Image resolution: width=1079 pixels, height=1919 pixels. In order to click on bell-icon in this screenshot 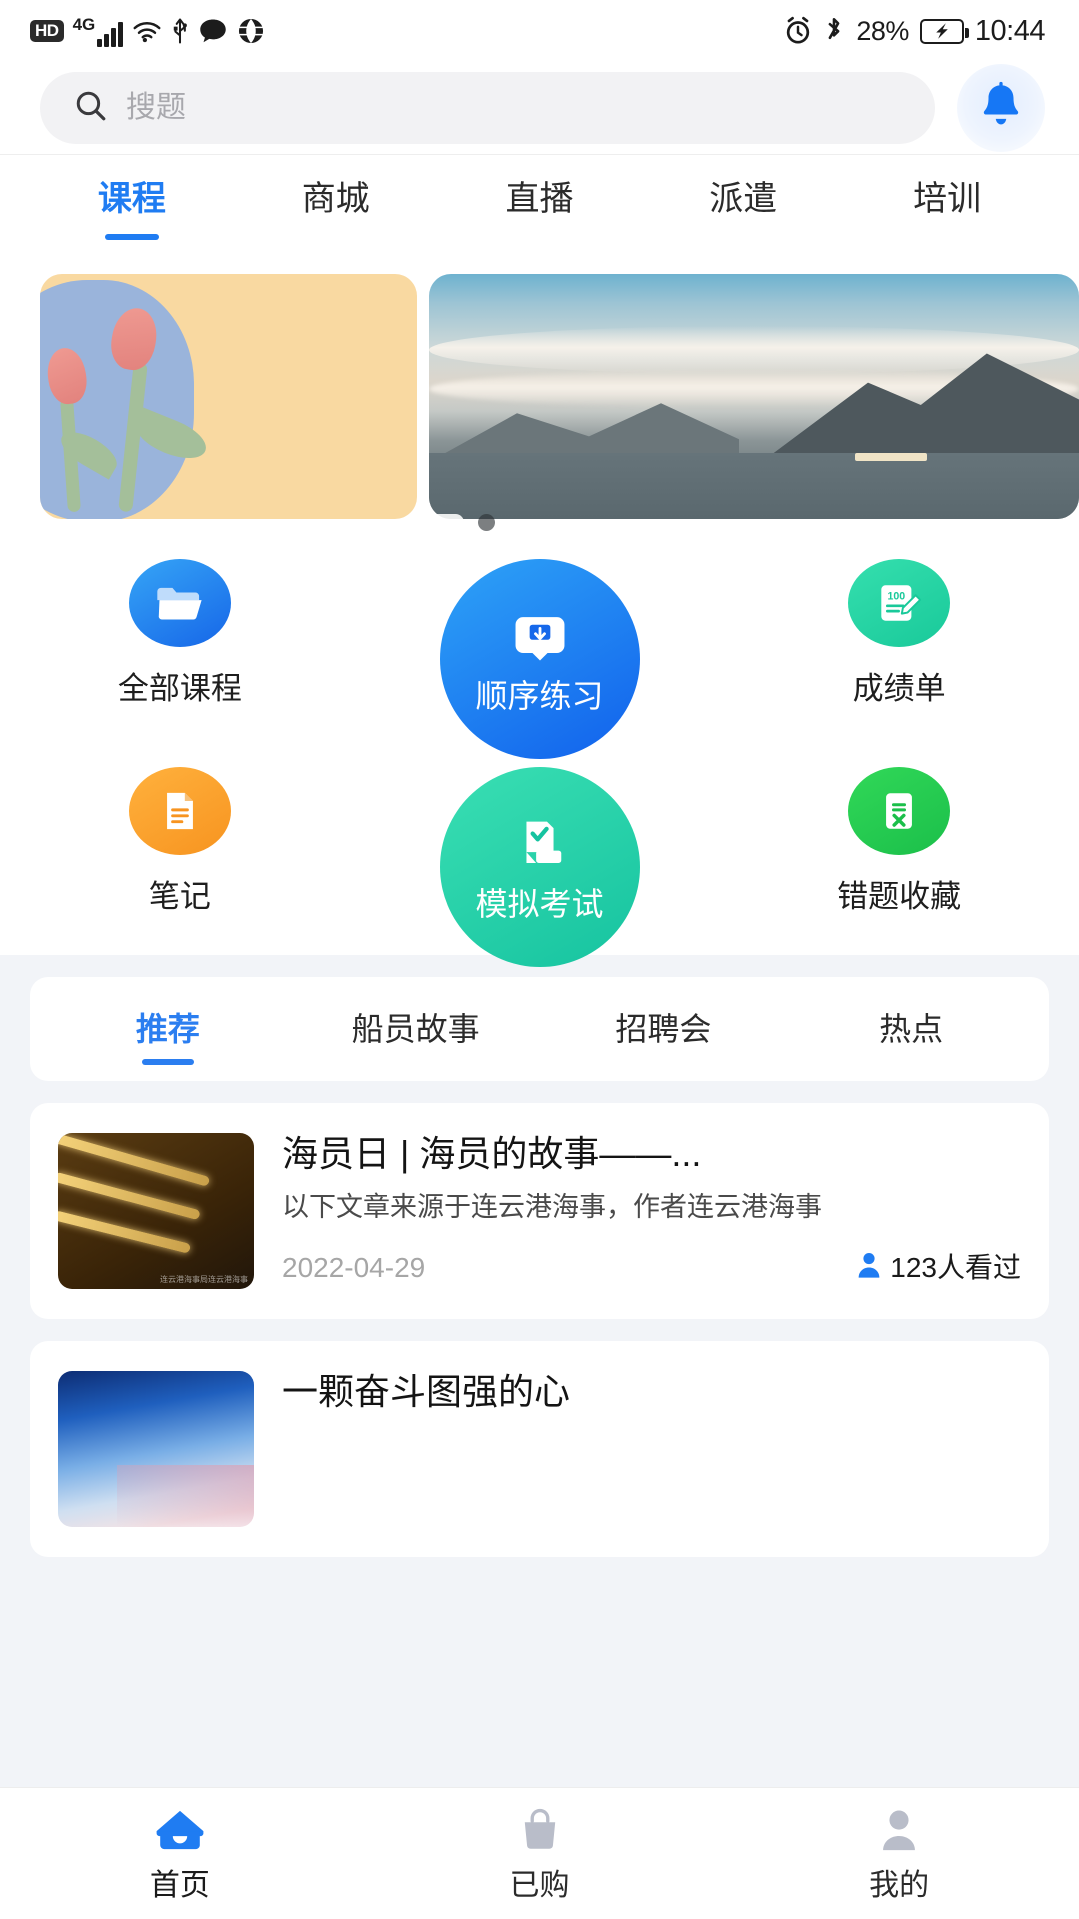, I will do `click(1001, 108)`.